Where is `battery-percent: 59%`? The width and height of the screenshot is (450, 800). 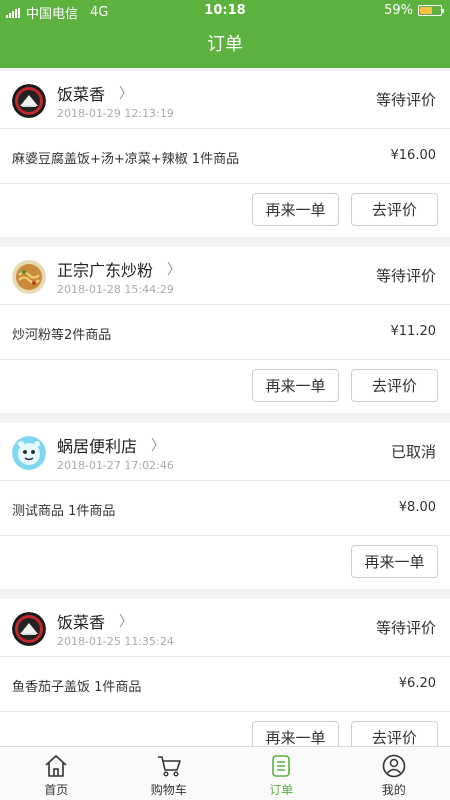 battery-percent: 59% is located at coordinates (398, 10).